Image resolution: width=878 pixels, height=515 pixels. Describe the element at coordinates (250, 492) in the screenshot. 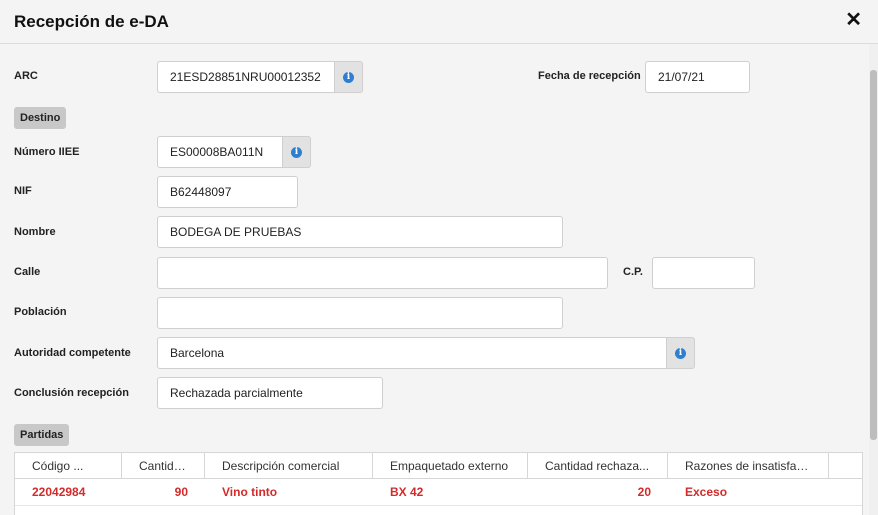

I see `cell-descripcion: Vino tinto` at that location.